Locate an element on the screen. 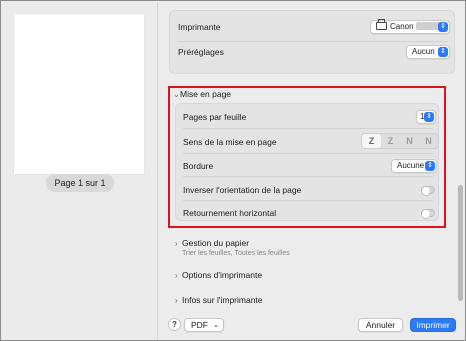 The image size is (466, 341). presets-value: Aucun is located at coordinates (423, 51).